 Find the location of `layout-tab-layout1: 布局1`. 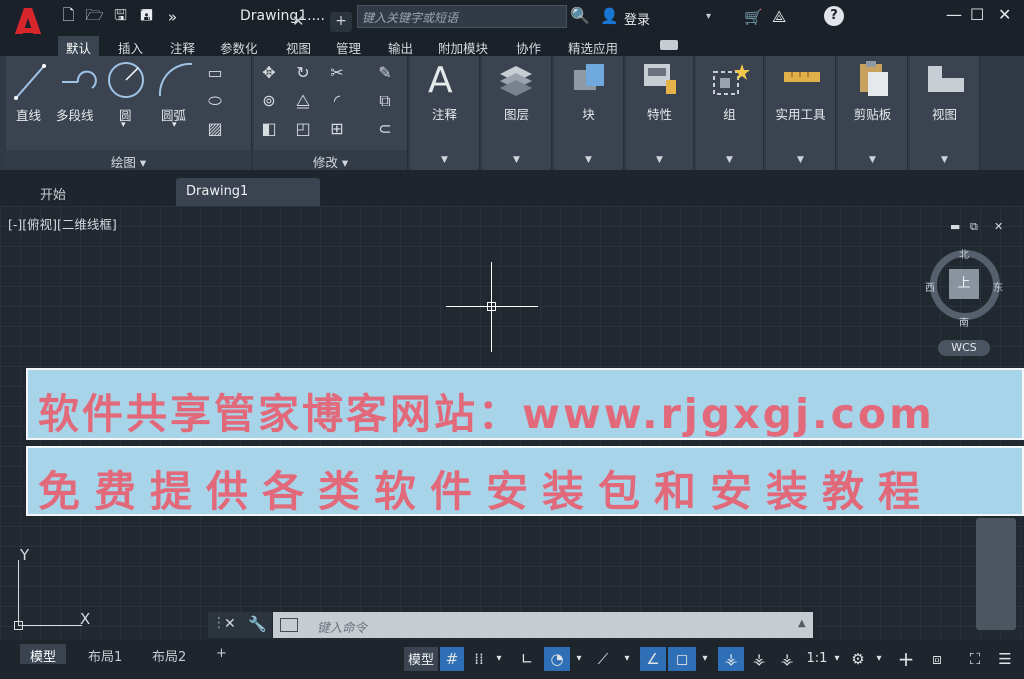

layout-tab-layout1: 布局1 is located at coordinates (105, 654).